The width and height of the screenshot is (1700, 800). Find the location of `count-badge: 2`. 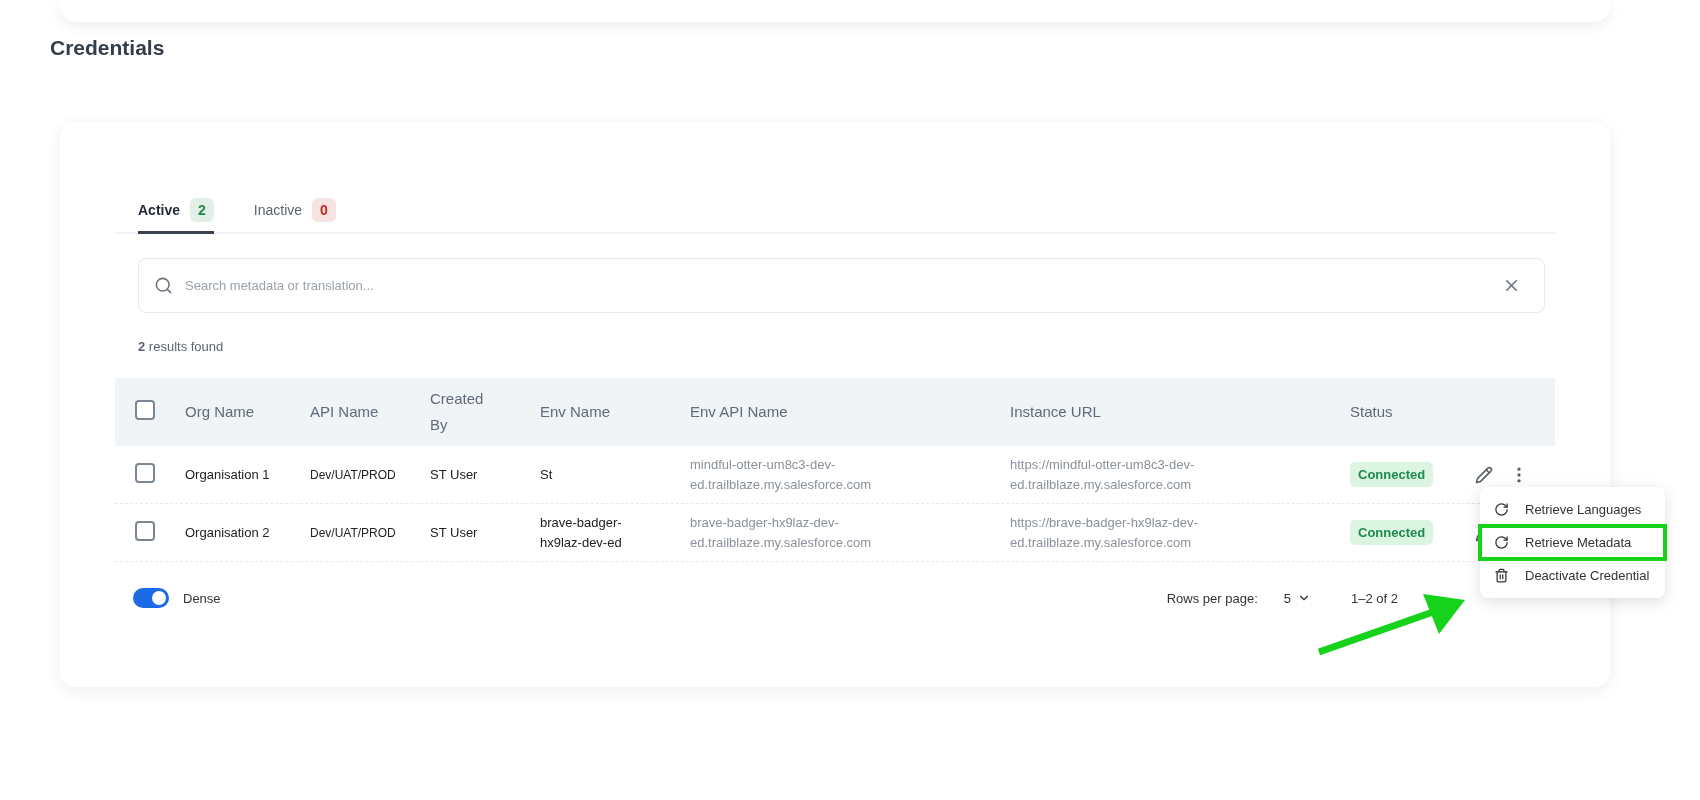

count-badge: 2 is located at coordinates (202, 210).